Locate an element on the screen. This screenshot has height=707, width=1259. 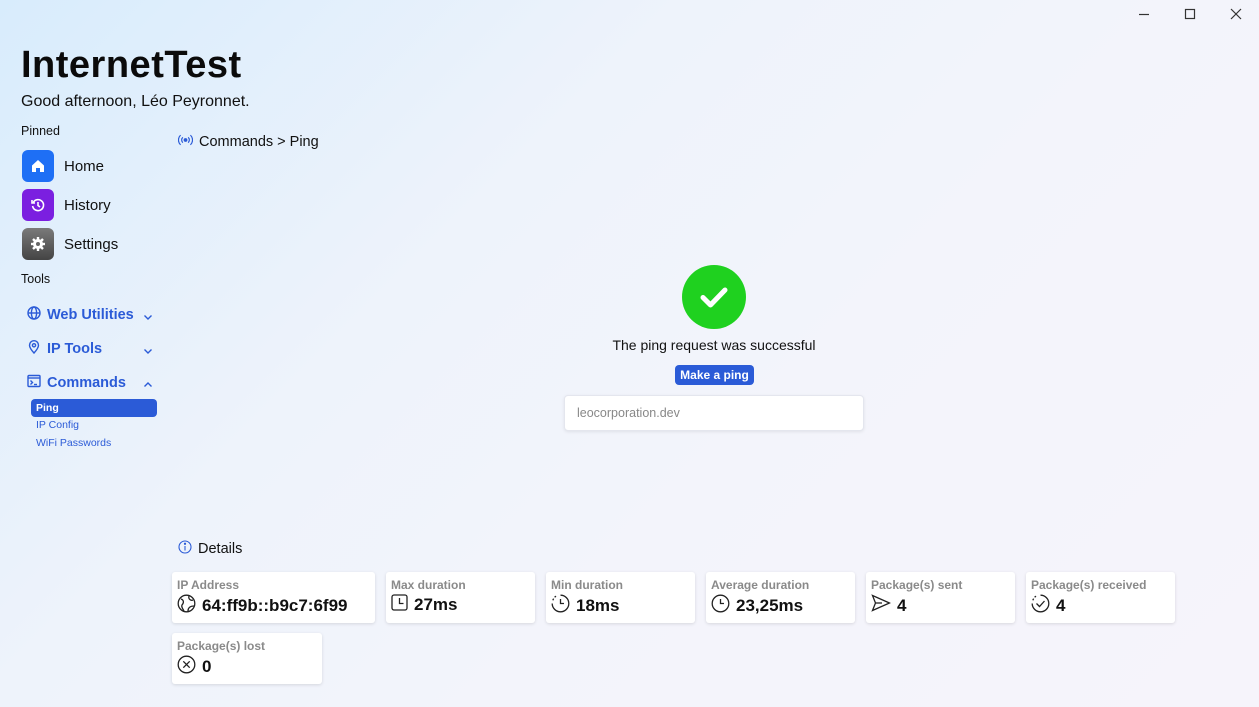
chevron-up-icon is located at coordinates (148, 386).